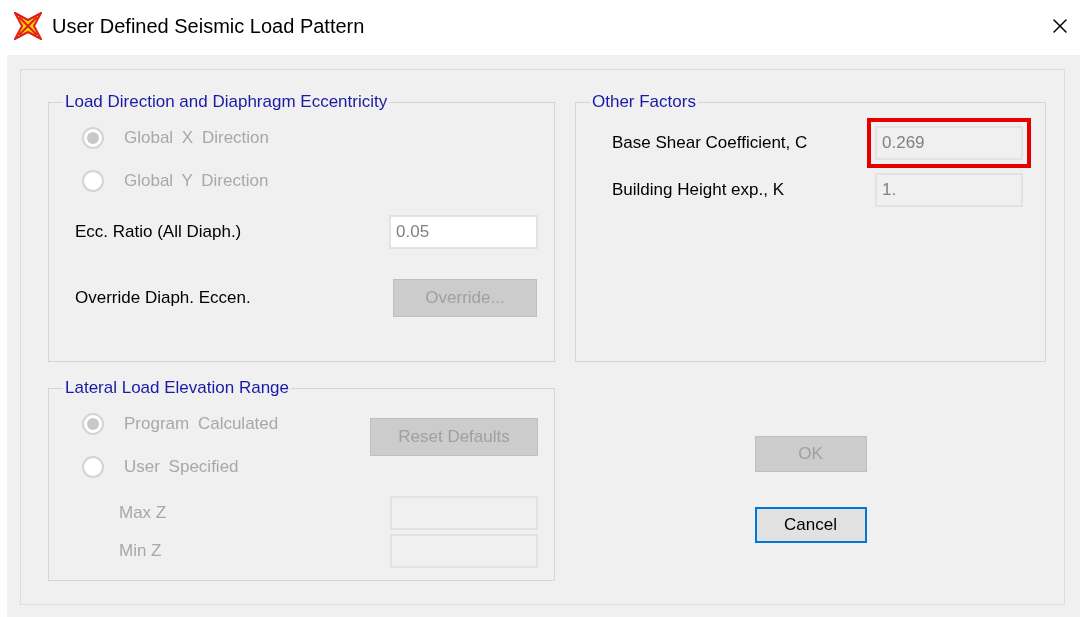 The height and width of the screenshot is (617, 1084). What do you see at coordinates (810, 525) in the screenshot?
I see `dialog-button: Cancel` at bounding box center [810, 525].